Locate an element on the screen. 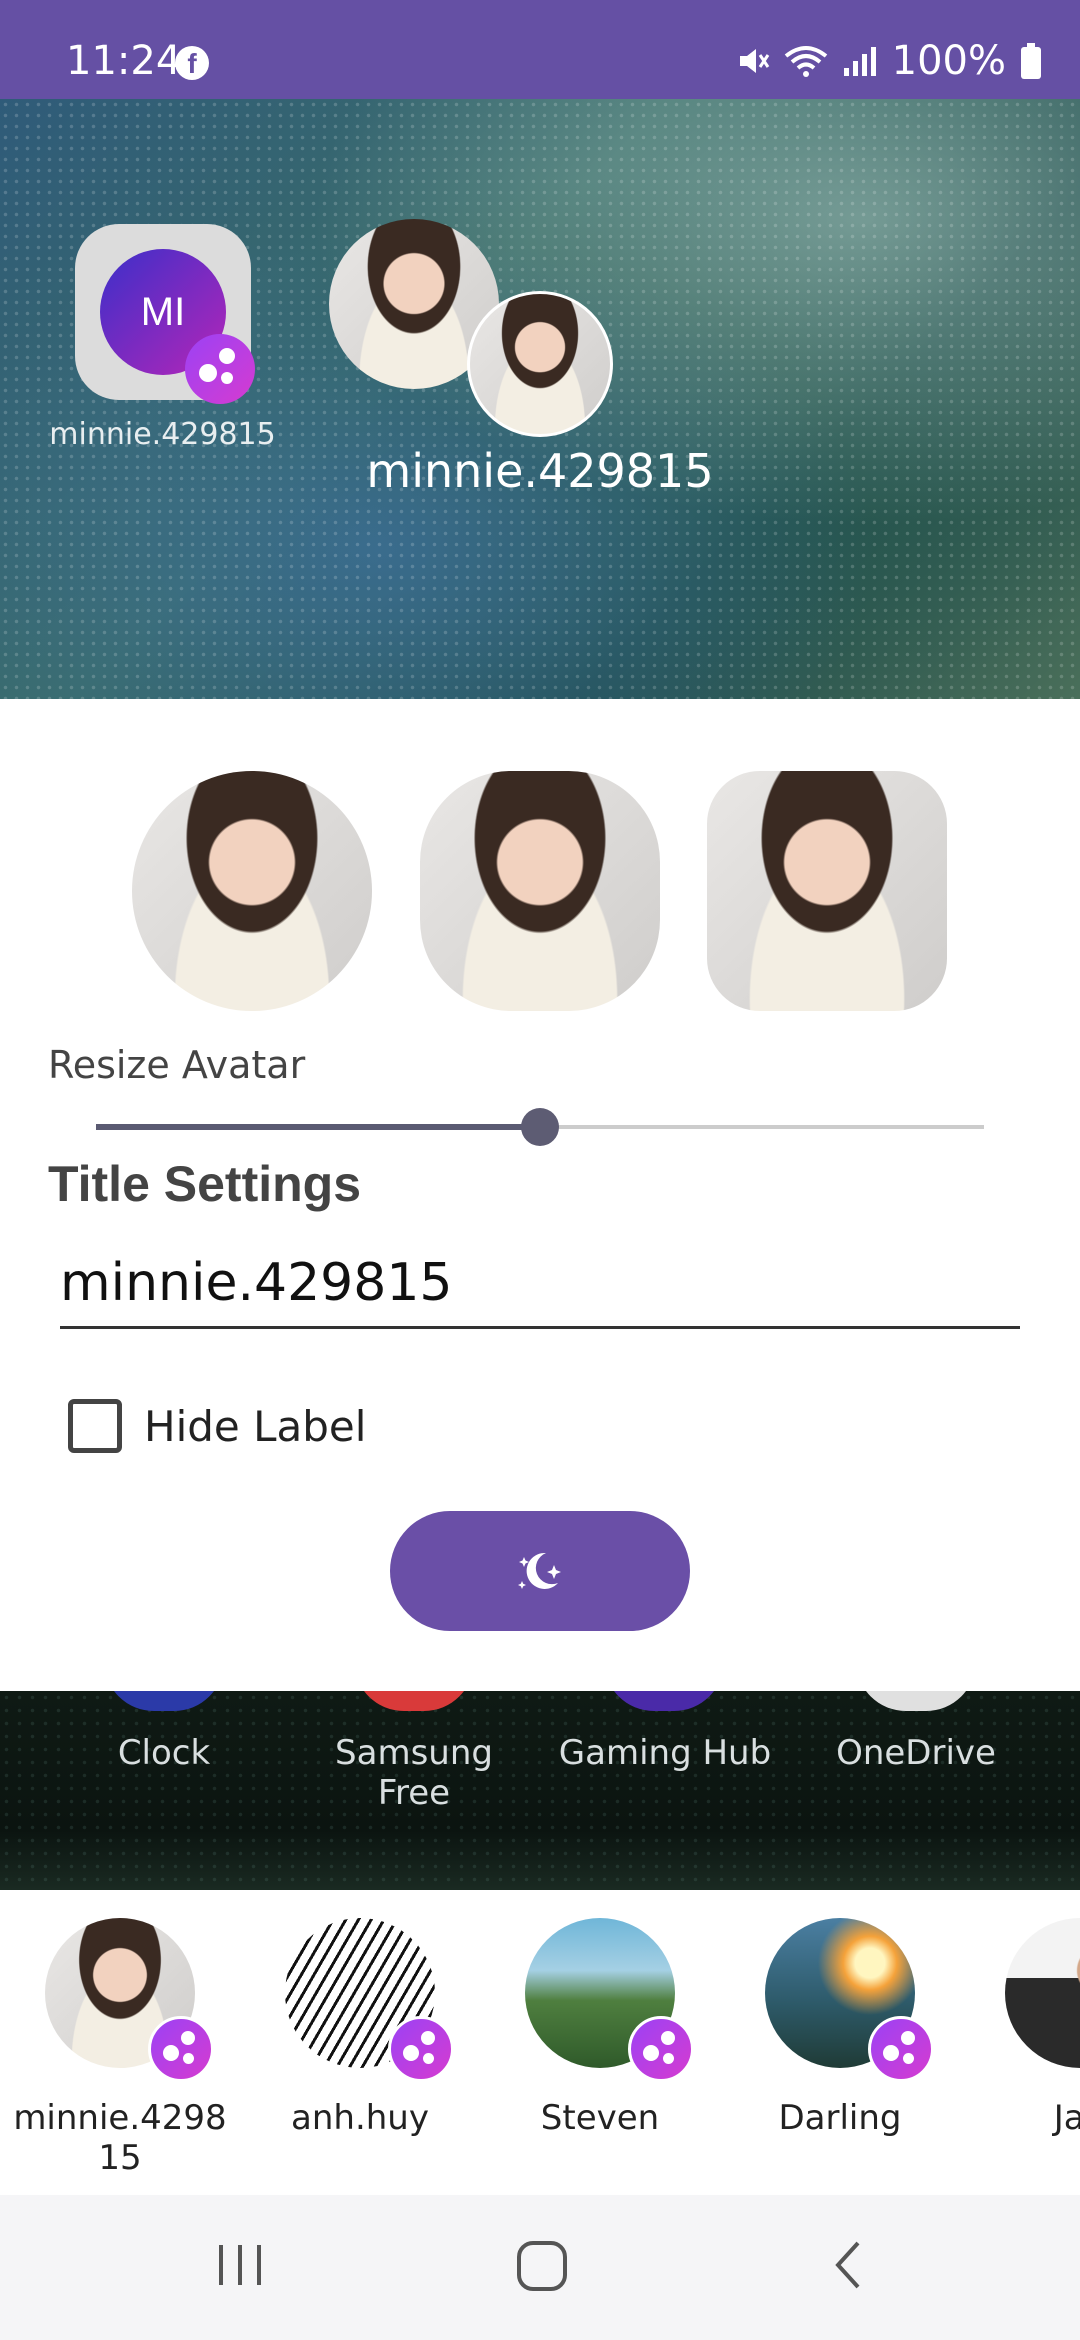 The width and height of the screenshot is (1080, 2340). contact-name: Steven is located at coordinates (600, 2118).